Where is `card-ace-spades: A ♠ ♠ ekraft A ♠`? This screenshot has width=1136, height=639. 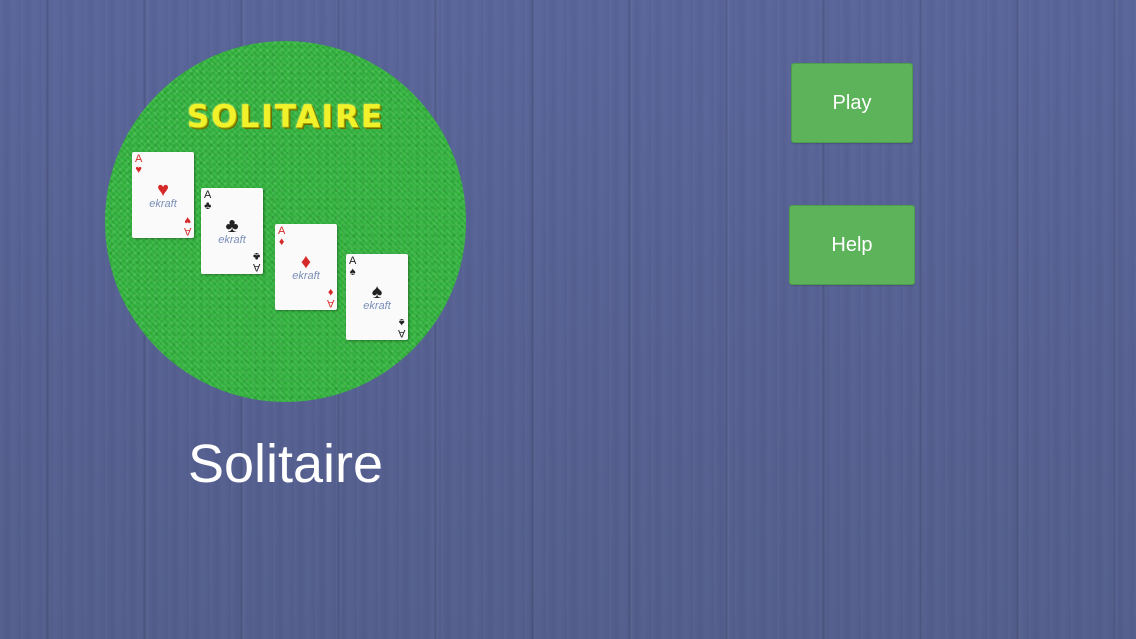
card-ace-spades: A ♠ ♠ ekraft A ♠ is located at coordinates (377, 297).